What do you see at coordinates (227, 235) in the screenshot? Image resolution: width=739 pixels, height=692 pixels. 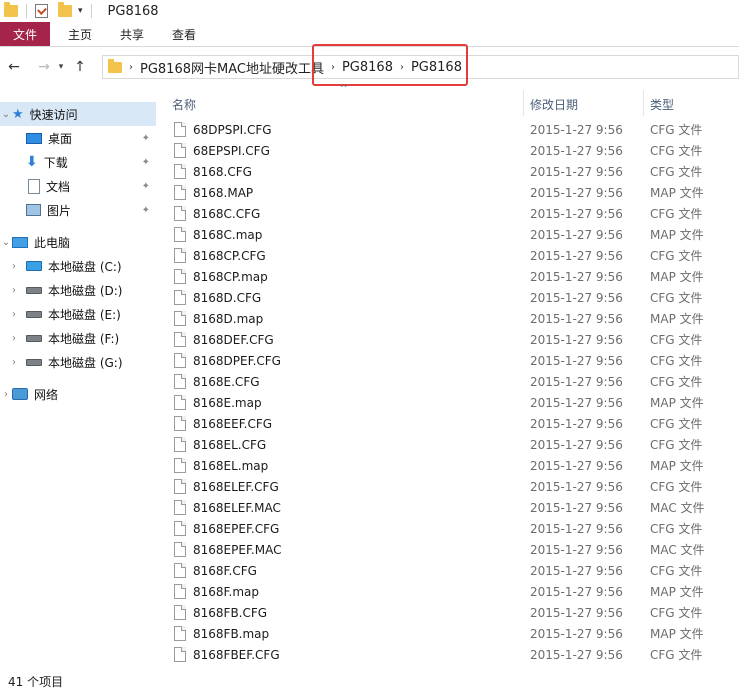 I see `file-name: 8168C.map` at bounding box center [227, 235].